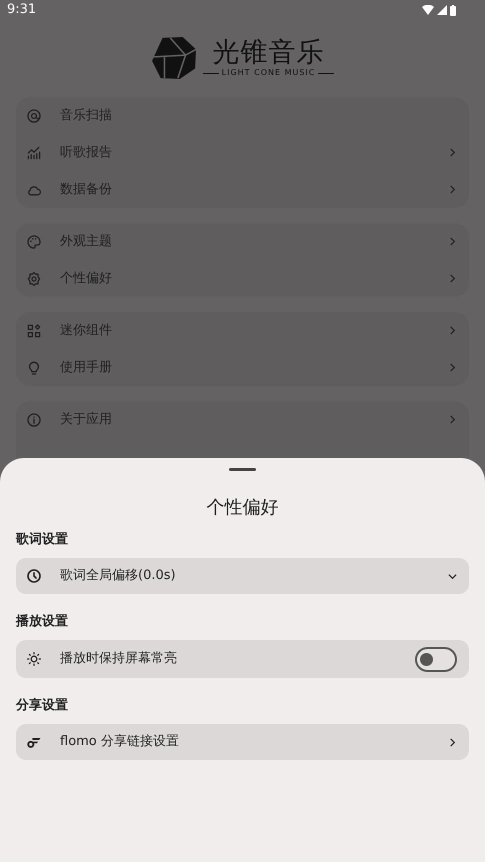 The width and height of the screenshot is (485, 862). What do you see at coordinates (242, 278) in the screenshot?
I see `menu-item: 个性偏好` at bounding box center [242, 278].